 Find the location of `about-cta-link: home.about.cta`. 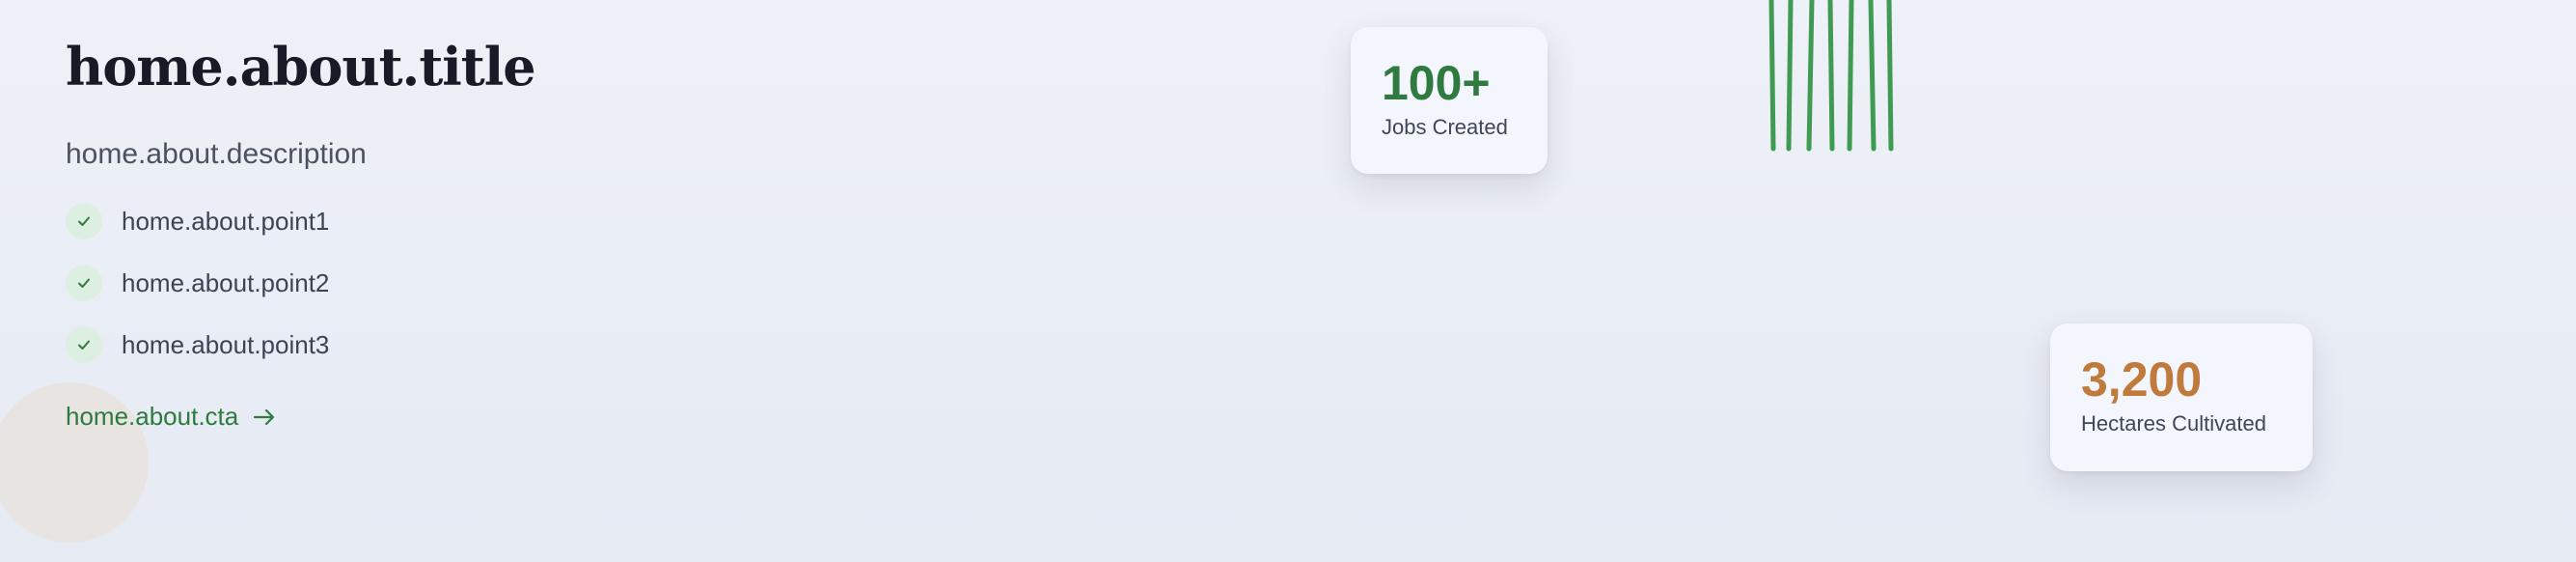

about-cta-link: home.about.cta is located at coordinates (172, 417).